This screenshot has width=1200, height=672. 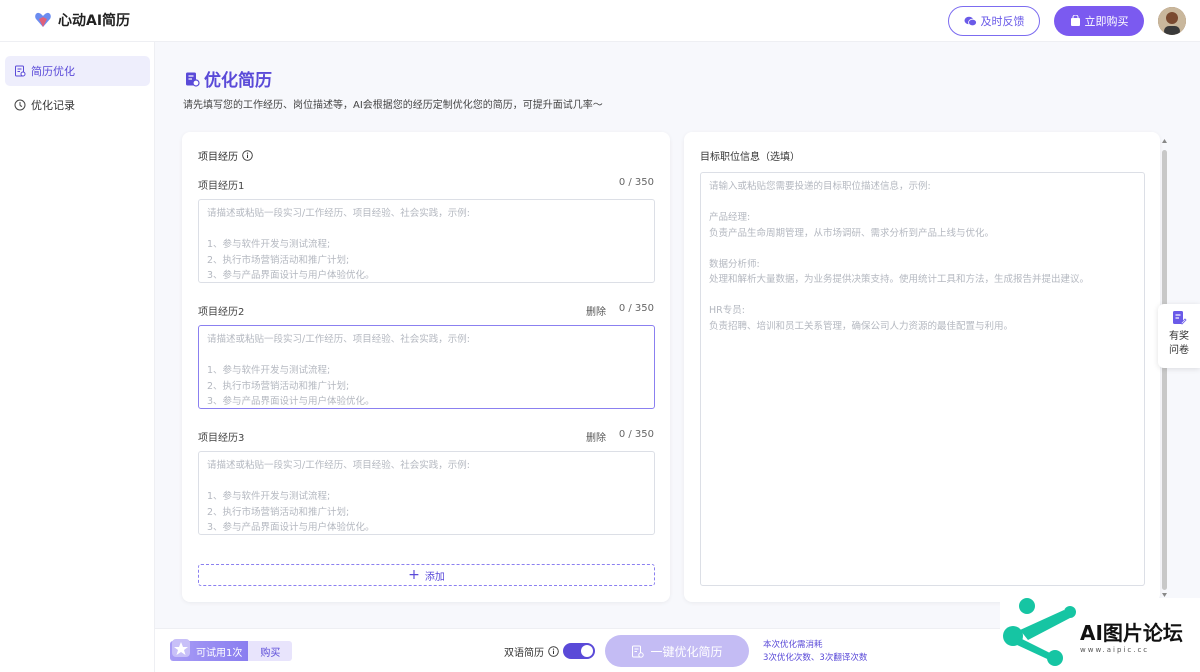 I want to click on scroll-up-arrow-icon, so click(x=1164, y=141).